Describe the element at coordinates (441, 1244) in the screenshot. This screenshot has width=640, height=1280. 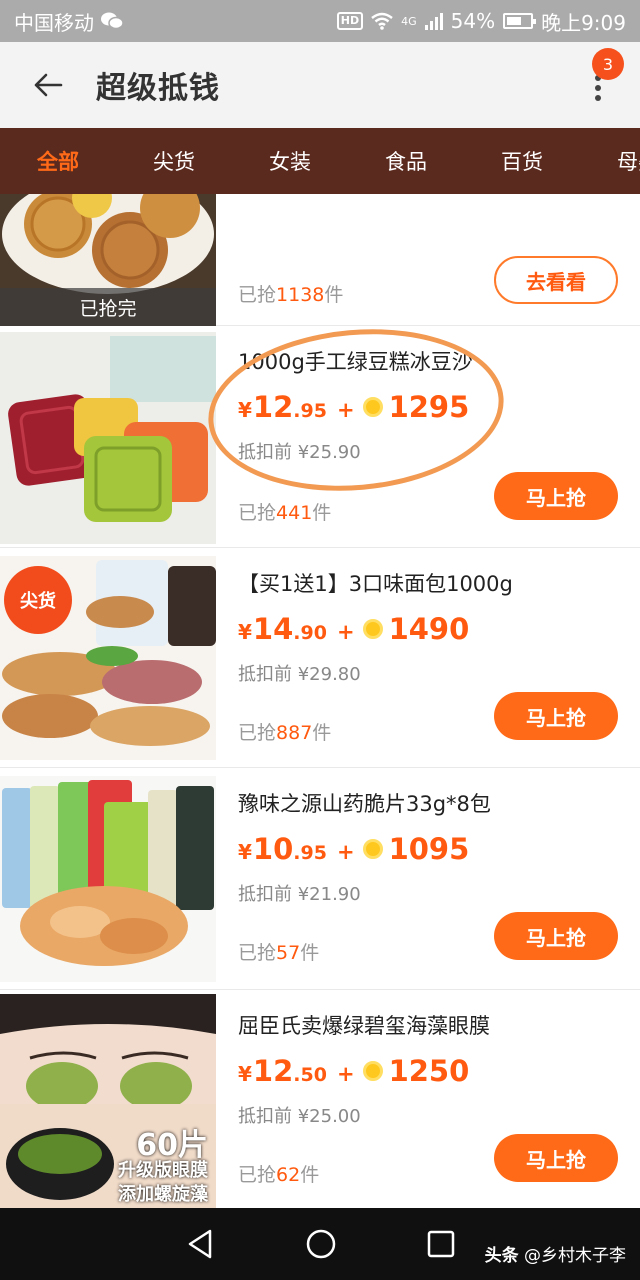
I see `nav-recents-icon` at that location.